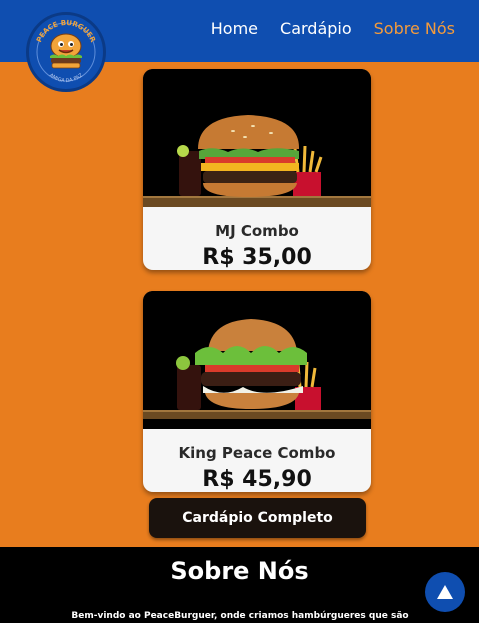  I want to click on nav-home-link: Home, so click(234, 28).